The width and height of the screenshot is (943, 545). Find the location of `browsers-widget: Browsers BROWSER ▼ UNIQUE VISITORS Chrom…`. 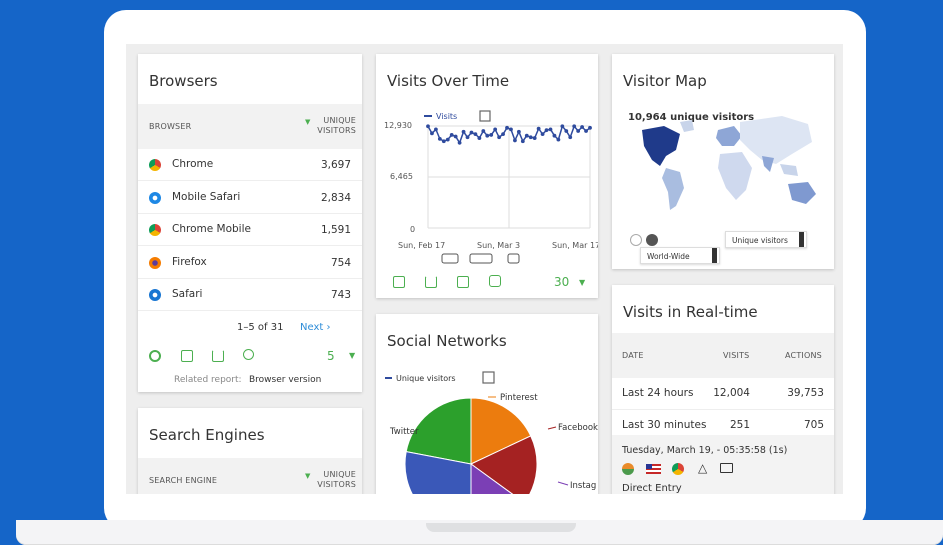

browsers-widget: Browsers BROWSER ▼ UNIQUE VISITORS Chrom… is located at coordinates (250, 223).